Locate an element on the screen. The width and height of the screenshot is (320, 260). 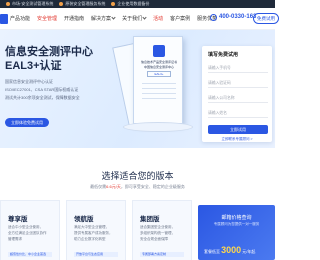
announcement-bar: 市场·安全测试管理系统 原装安全管理服务系统 企业使用数据备份 is located at coordinates (137, 4).